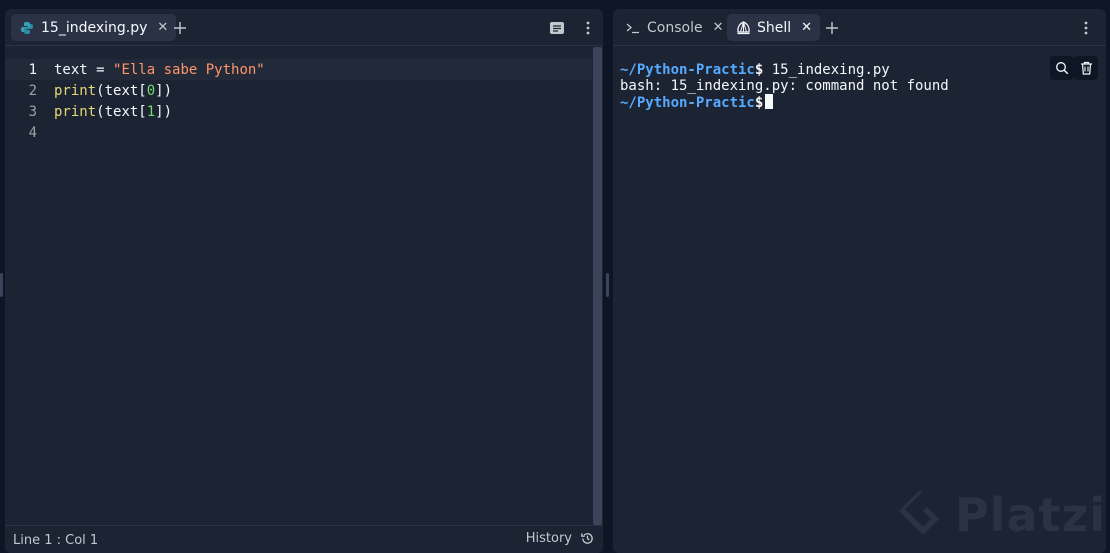 This screenshot has height=553, width=1110. I want to click on history-icon, so click(587, 538).